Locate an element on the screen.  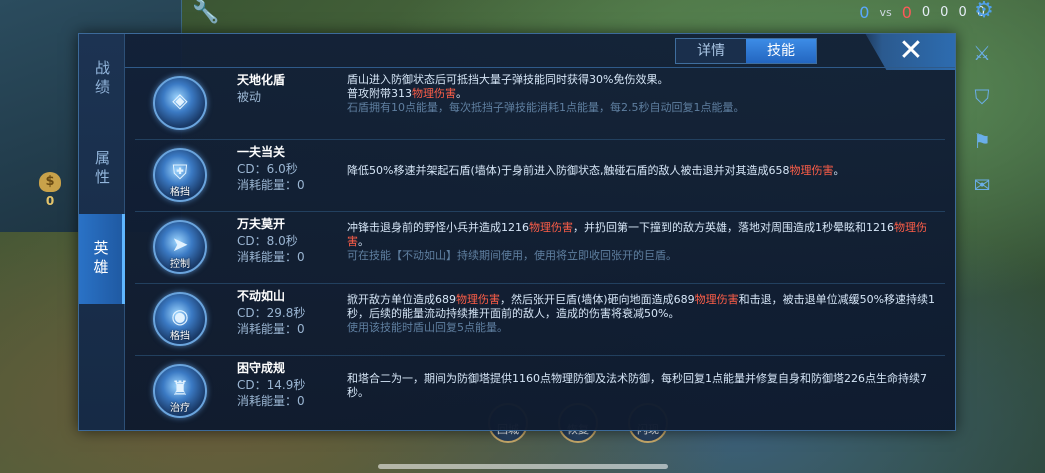
wrench-icon: 🔧 is located at coordinates (205, 12).